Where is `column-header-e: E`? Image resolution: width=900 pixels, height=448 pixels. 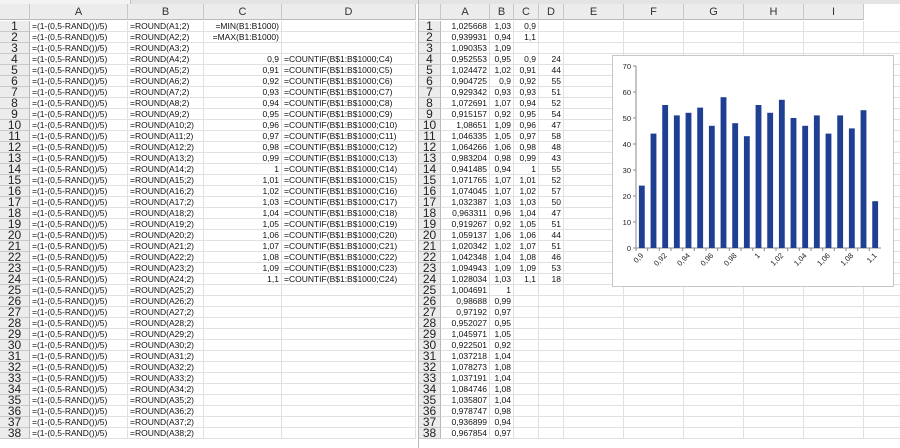 column-header-e: E is located at coordinates (594, 12).